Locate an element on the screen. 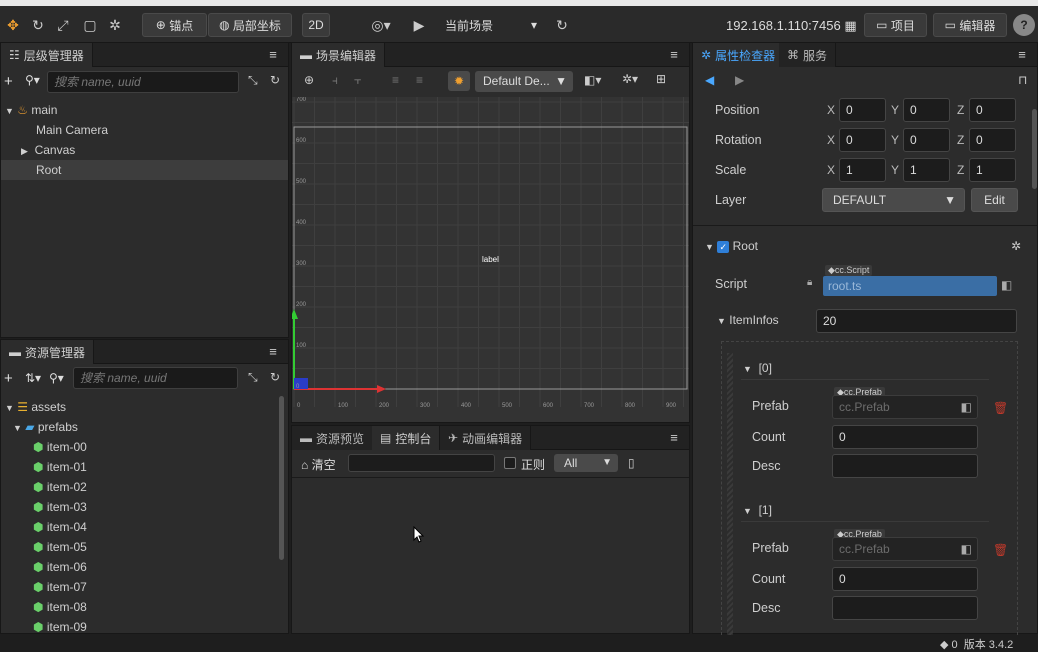 The image size is (1038, 652). camera-icon: ◧▾ is located at coordinates (592, 80).